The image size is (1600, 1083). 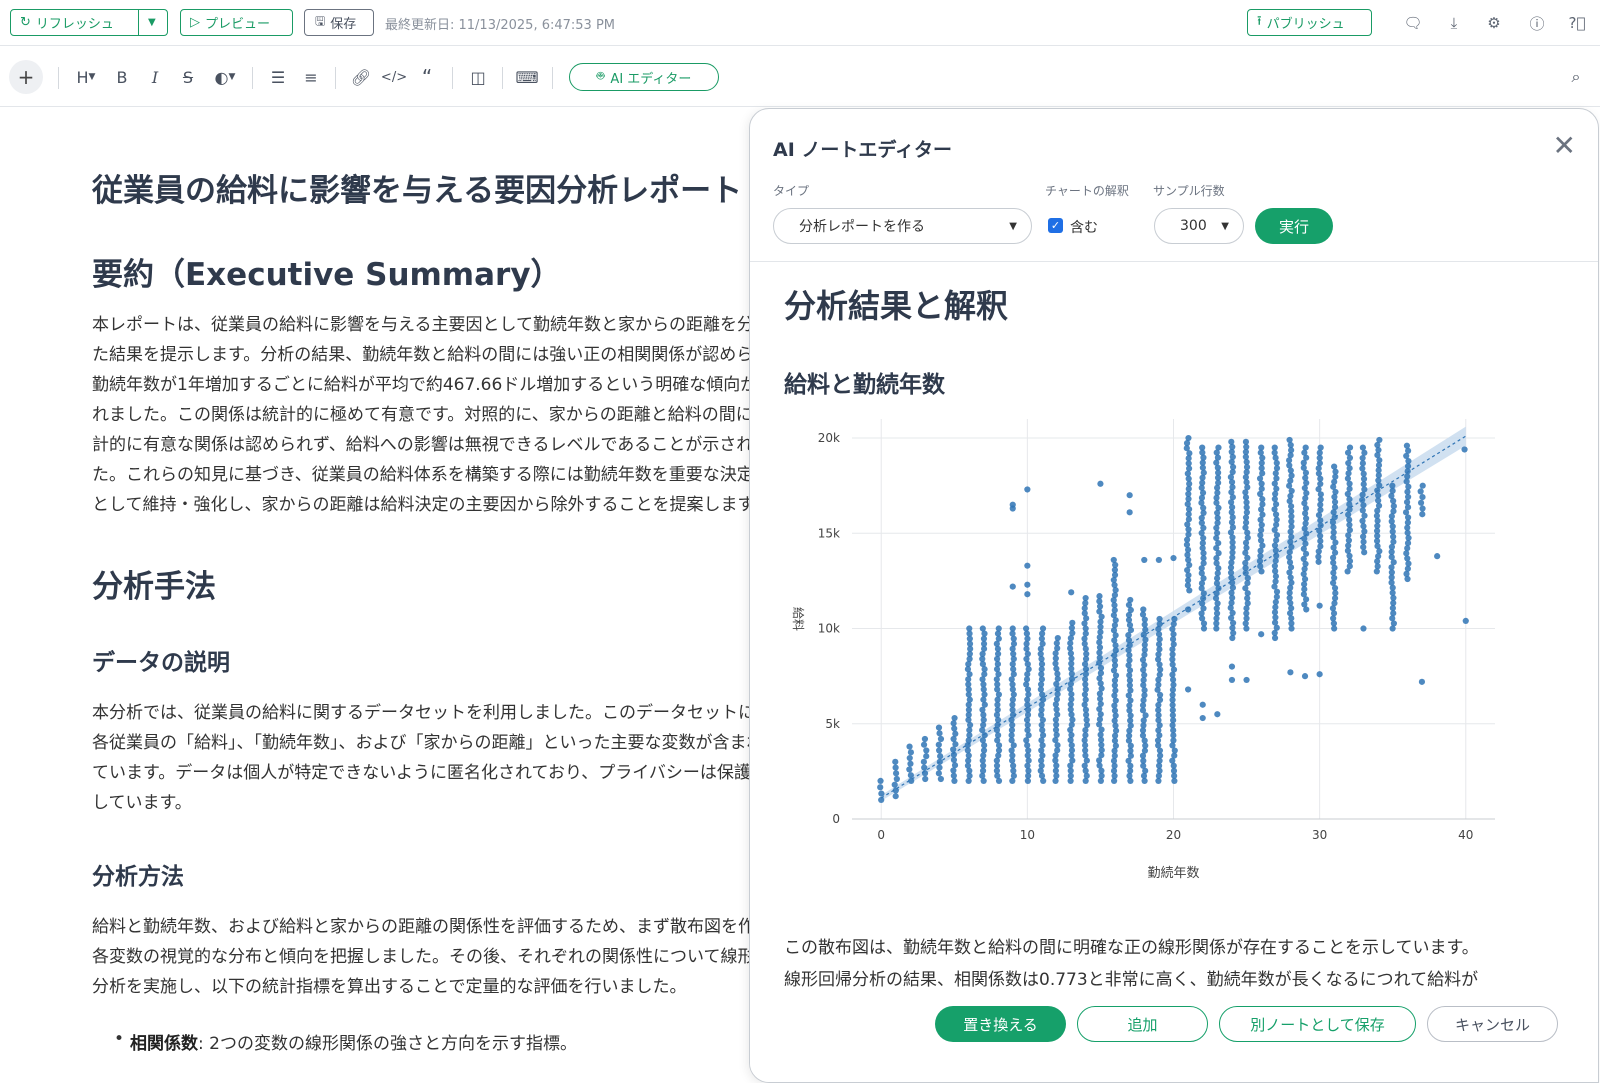 I want to click on type-select: 分析レポートを作る ▼, so click(x=902, y=226).